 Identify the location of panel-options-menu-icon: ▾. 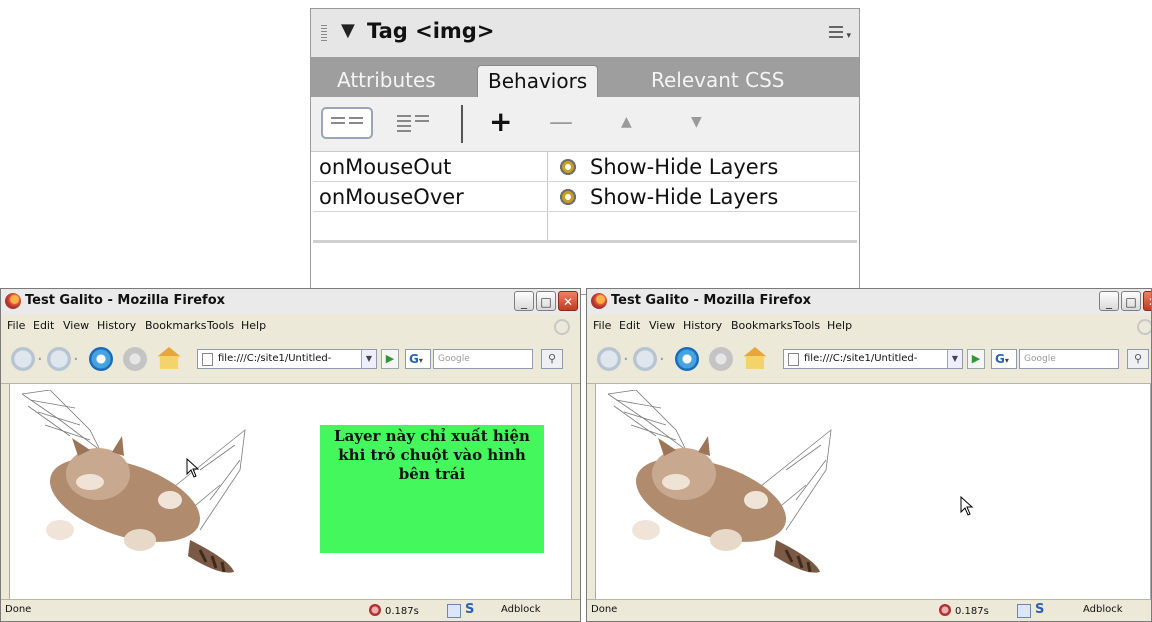
(840, 32).